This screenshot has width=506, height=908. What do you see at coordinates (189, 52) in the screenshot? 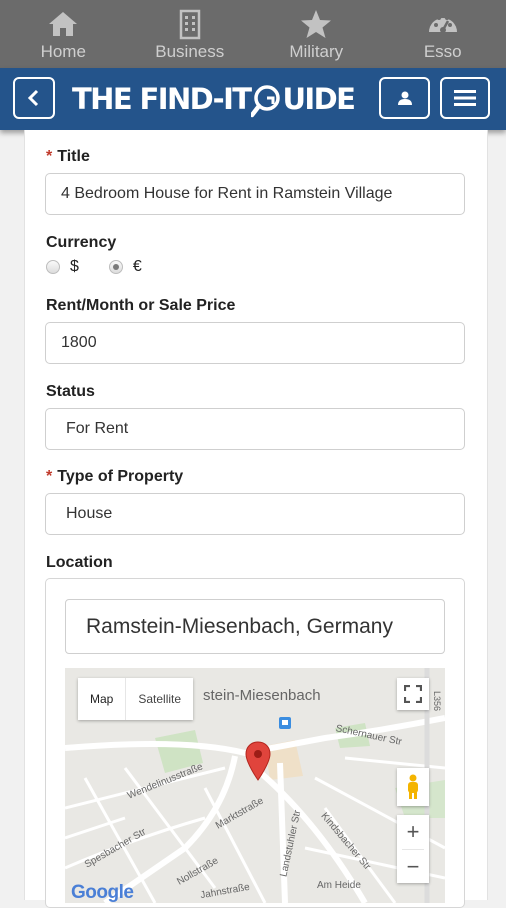
I see `tab-business-label: Business` at bounding box center [189, 52].